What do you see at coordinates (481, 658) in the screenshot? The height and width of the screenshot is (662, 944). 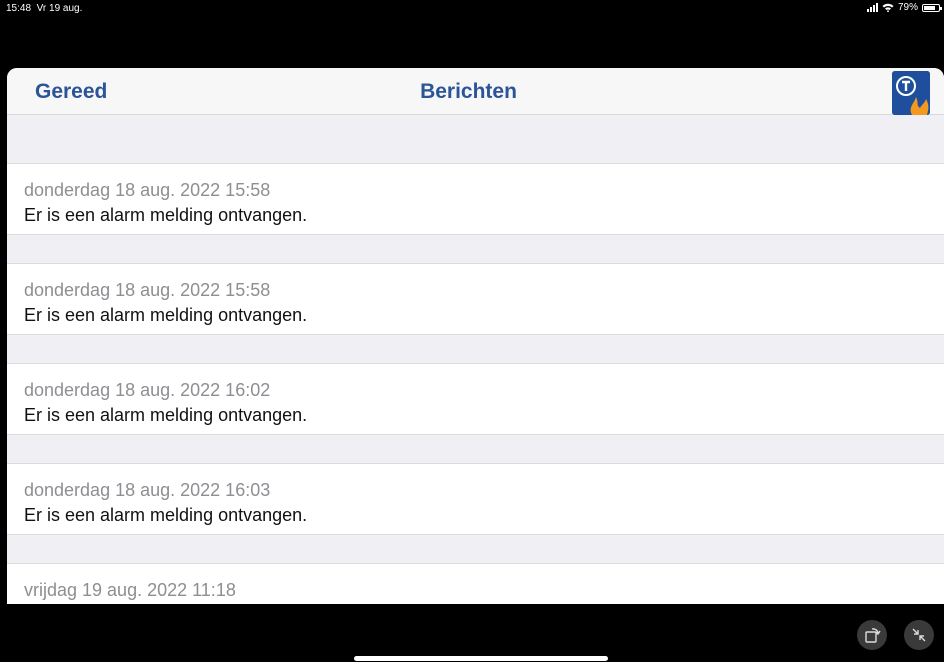 I see `home-indicator` at bounding box center [481, 658].